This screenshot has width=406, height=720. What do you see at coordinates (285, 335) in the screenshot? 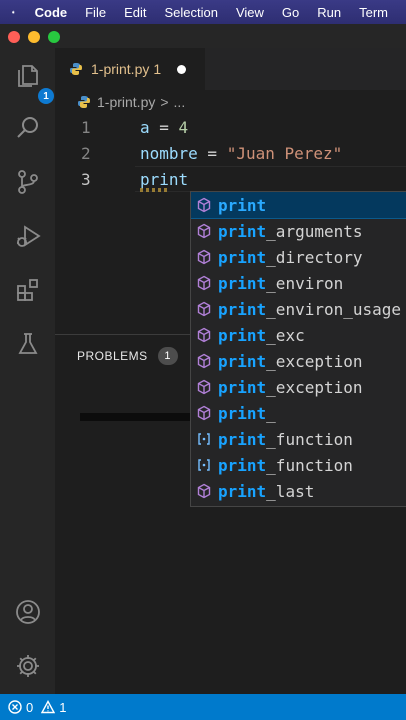
I see `suggestion-rest: _exc` at bounding box center [285, 335].